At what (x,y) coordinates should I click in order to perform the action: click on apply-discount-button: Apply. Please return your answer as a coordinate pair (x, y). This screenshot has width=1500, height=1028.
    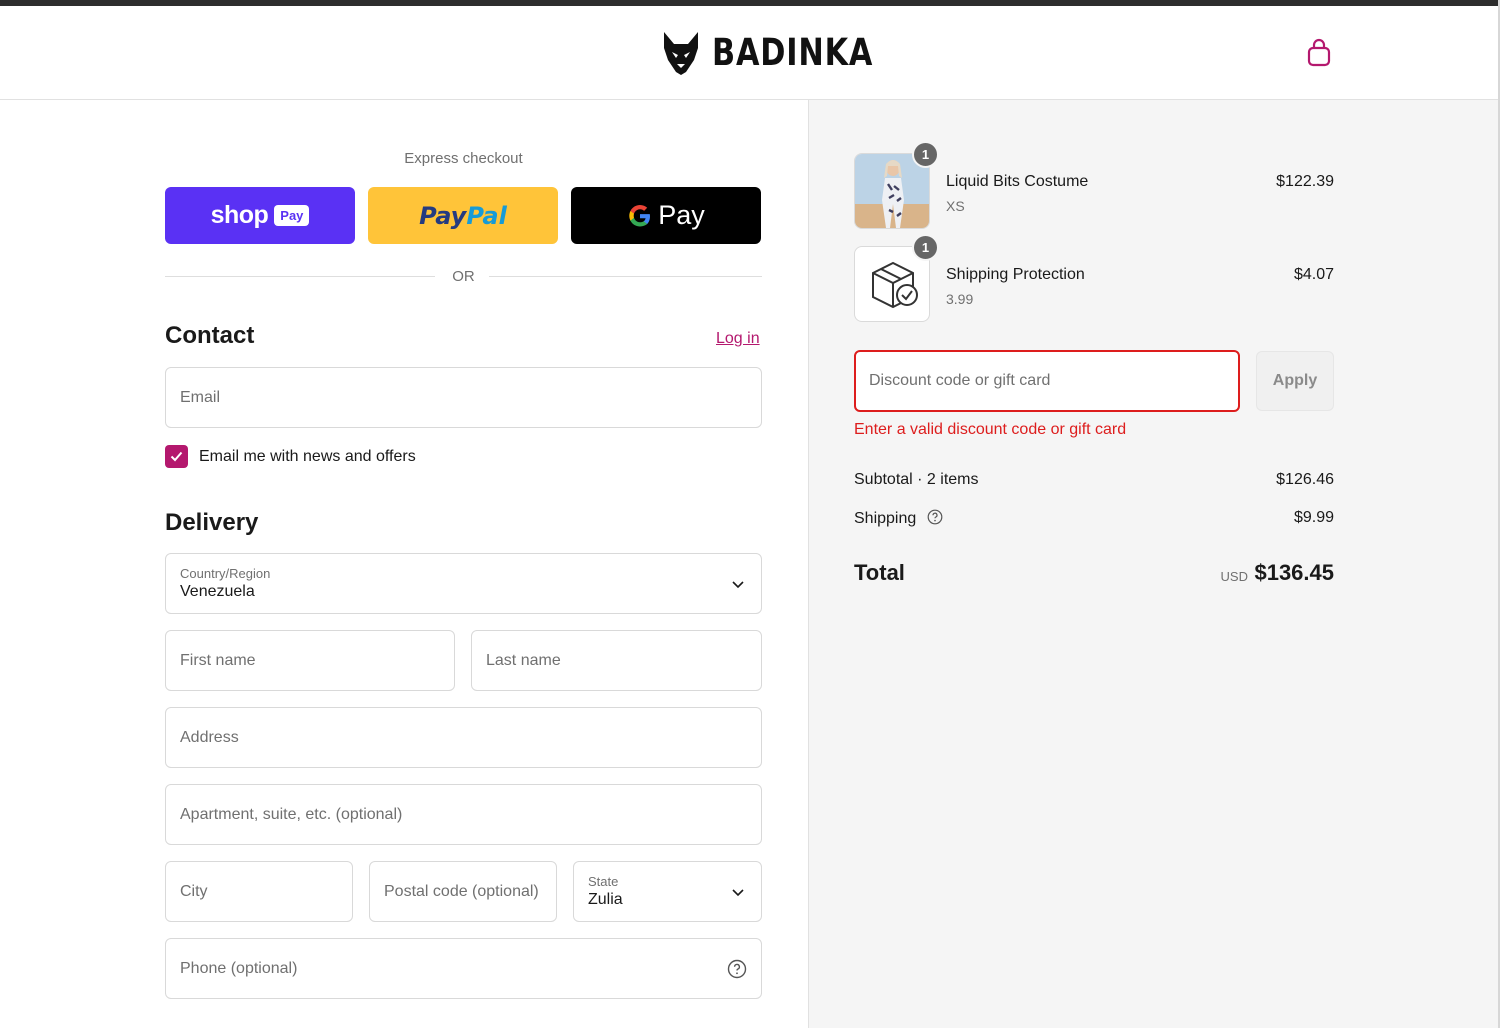
    Looking at the image, I should click on (1295, 381).